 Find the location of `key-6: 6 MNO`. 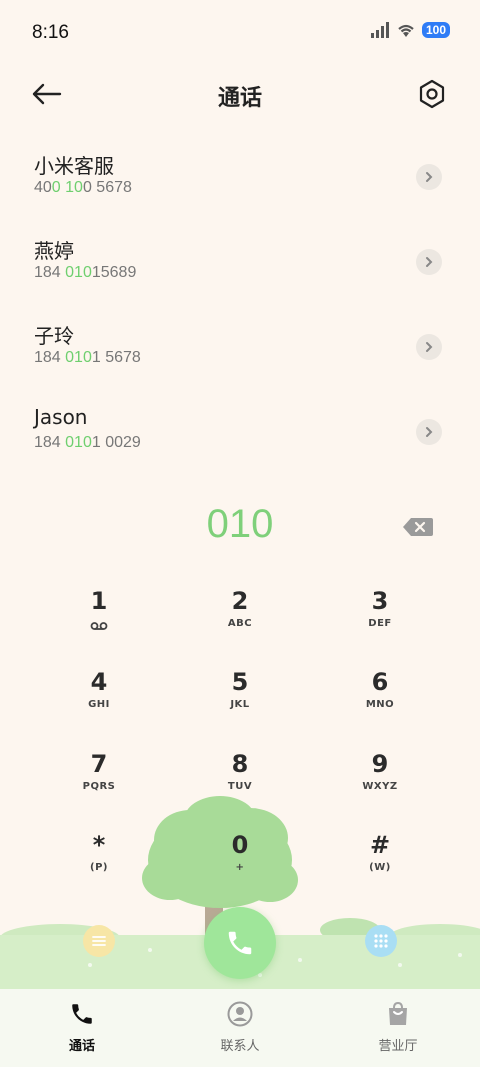

key-6: 6 MNO is located at coordinates (380, 702).